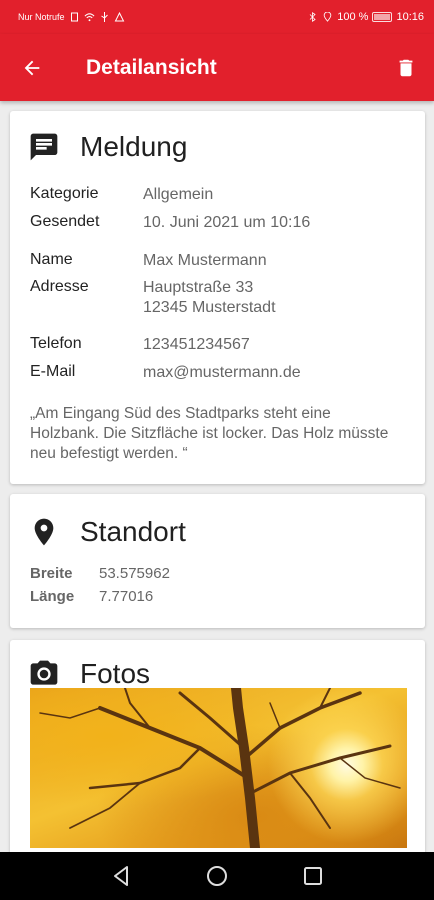 The image size is (434, 900). Describe the element at coordinates (178, 194) in the screenshot. I see `field-value: Allgemein` at that location.